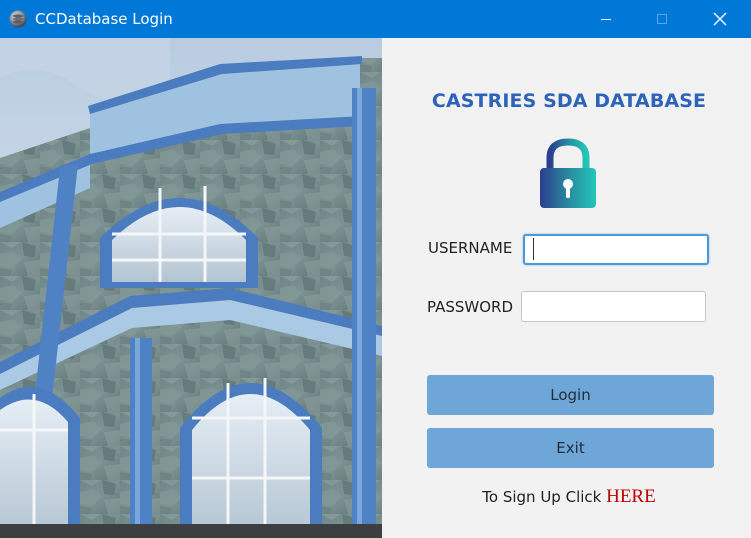 This screenshot has height=538, width=751. I want to click on signup-text: To Sign Up Click, so click(544, 497).